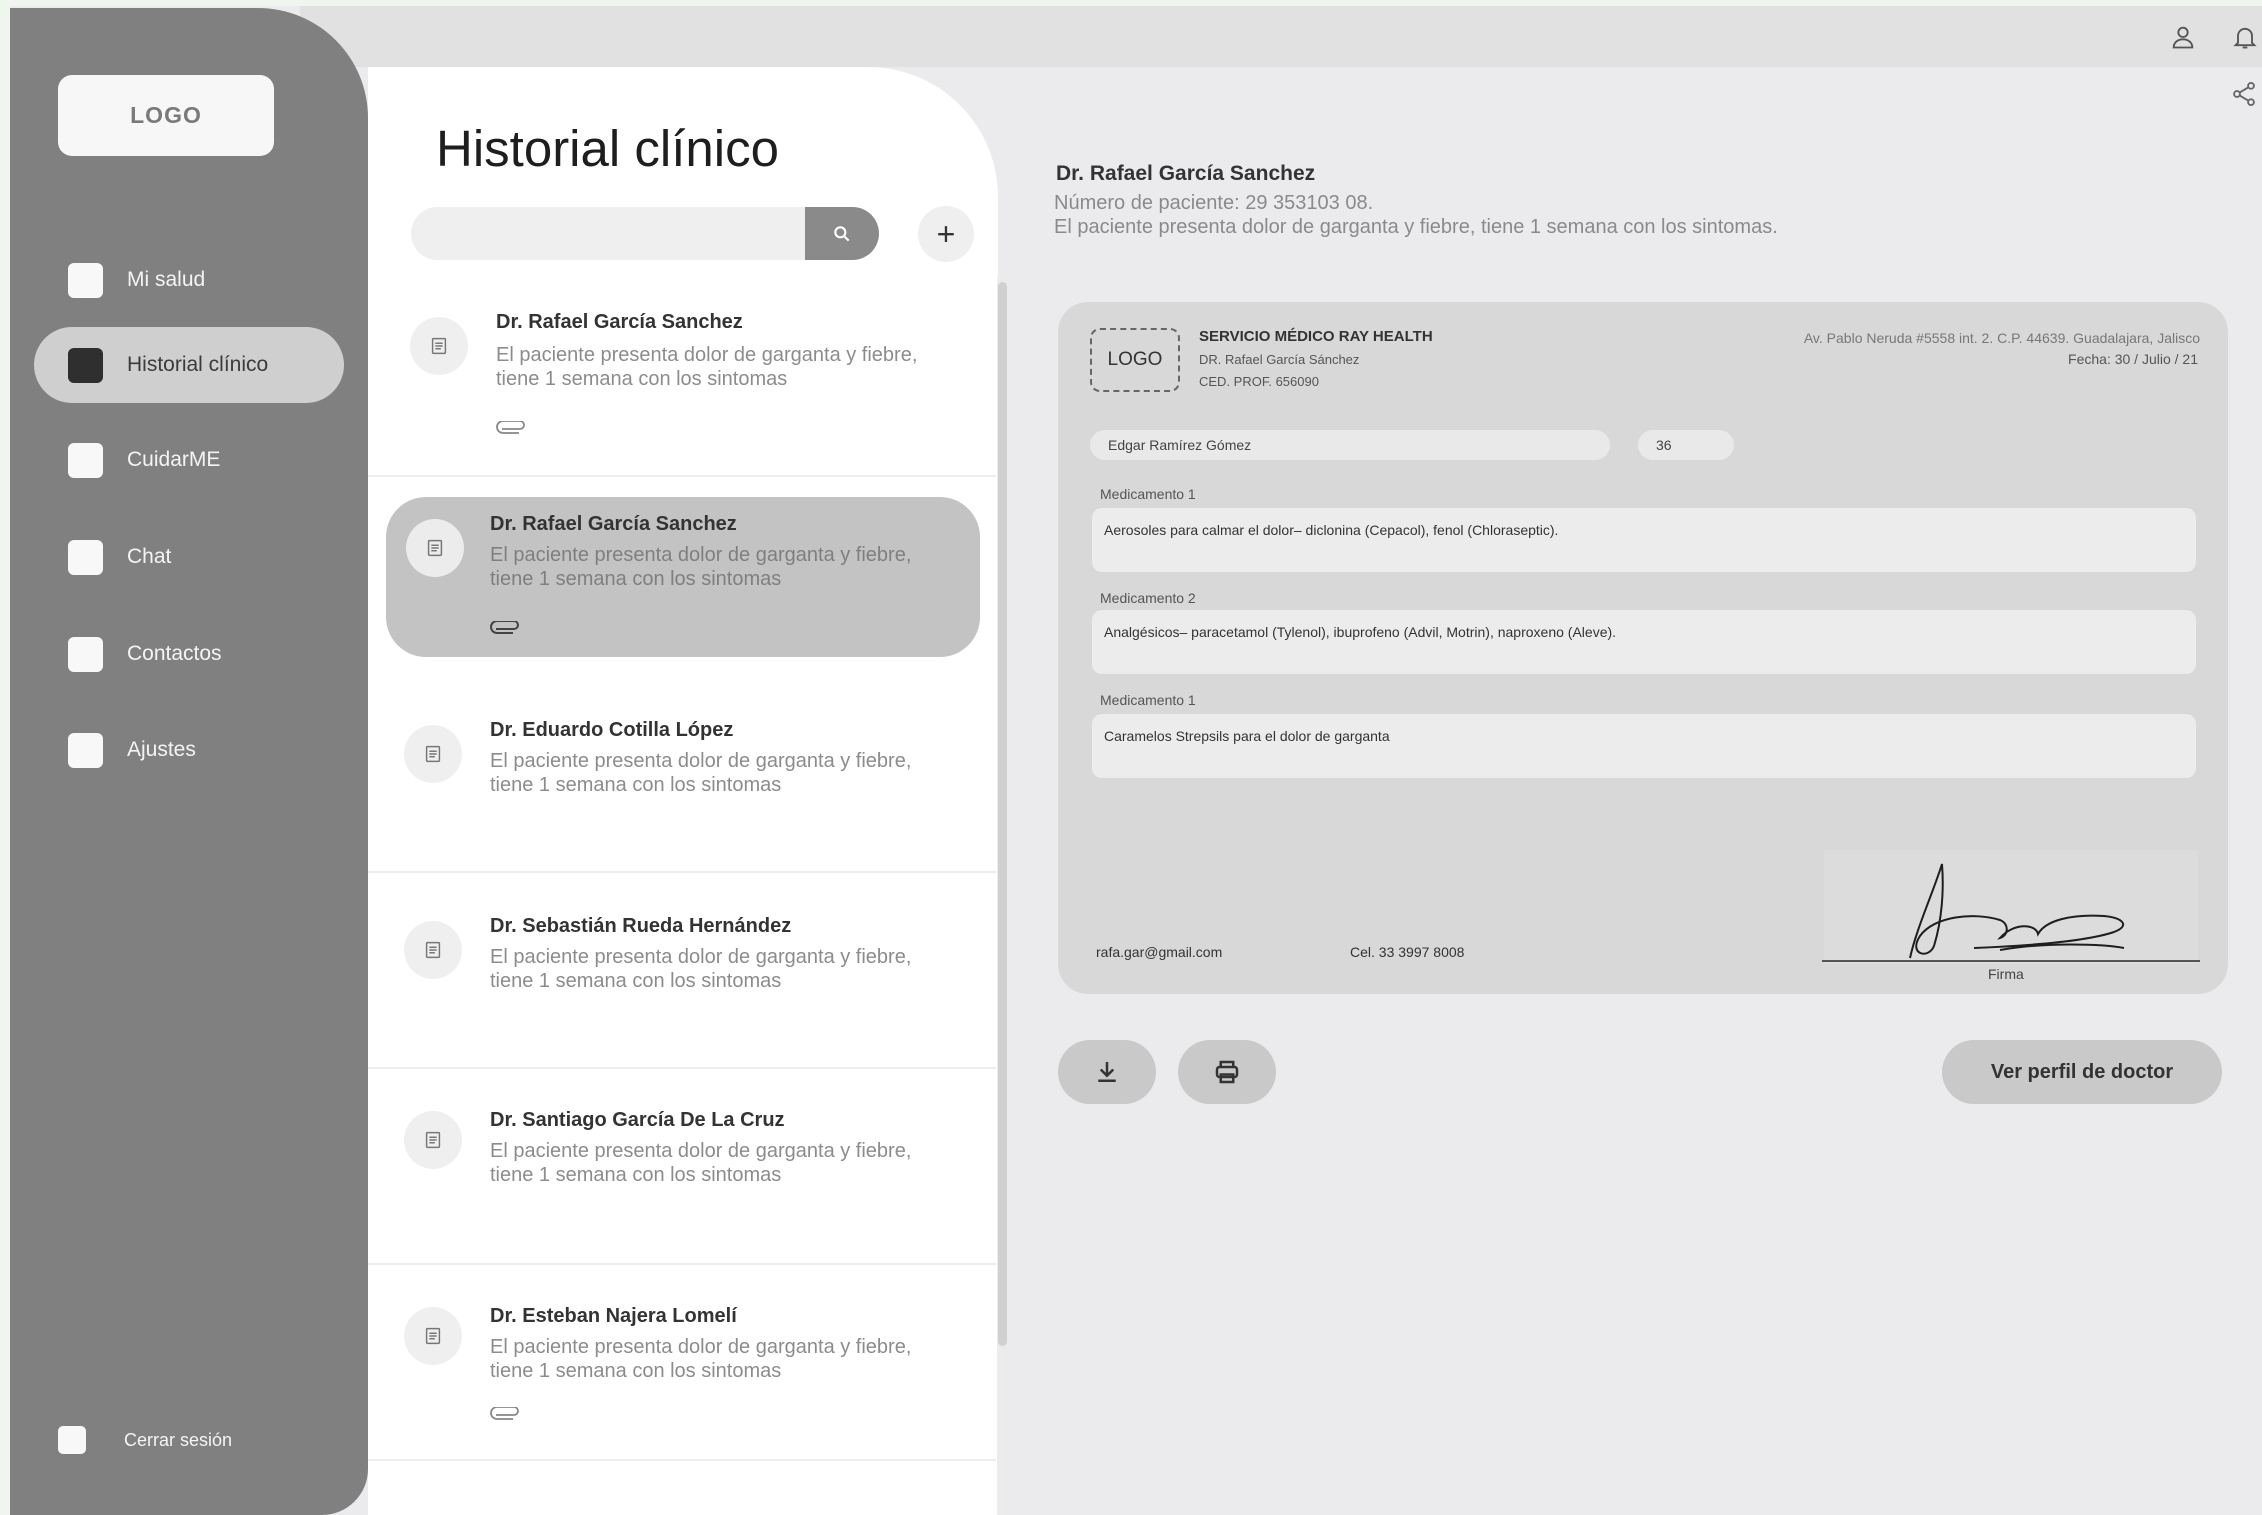 This screenshot has height=1515, width=2262. What do you see at coordinates (1214, 203) in the screenshot?
I see `detail-patient-number: Número de paciente: 29 353103 08.` at bounding box center [1214, 203].